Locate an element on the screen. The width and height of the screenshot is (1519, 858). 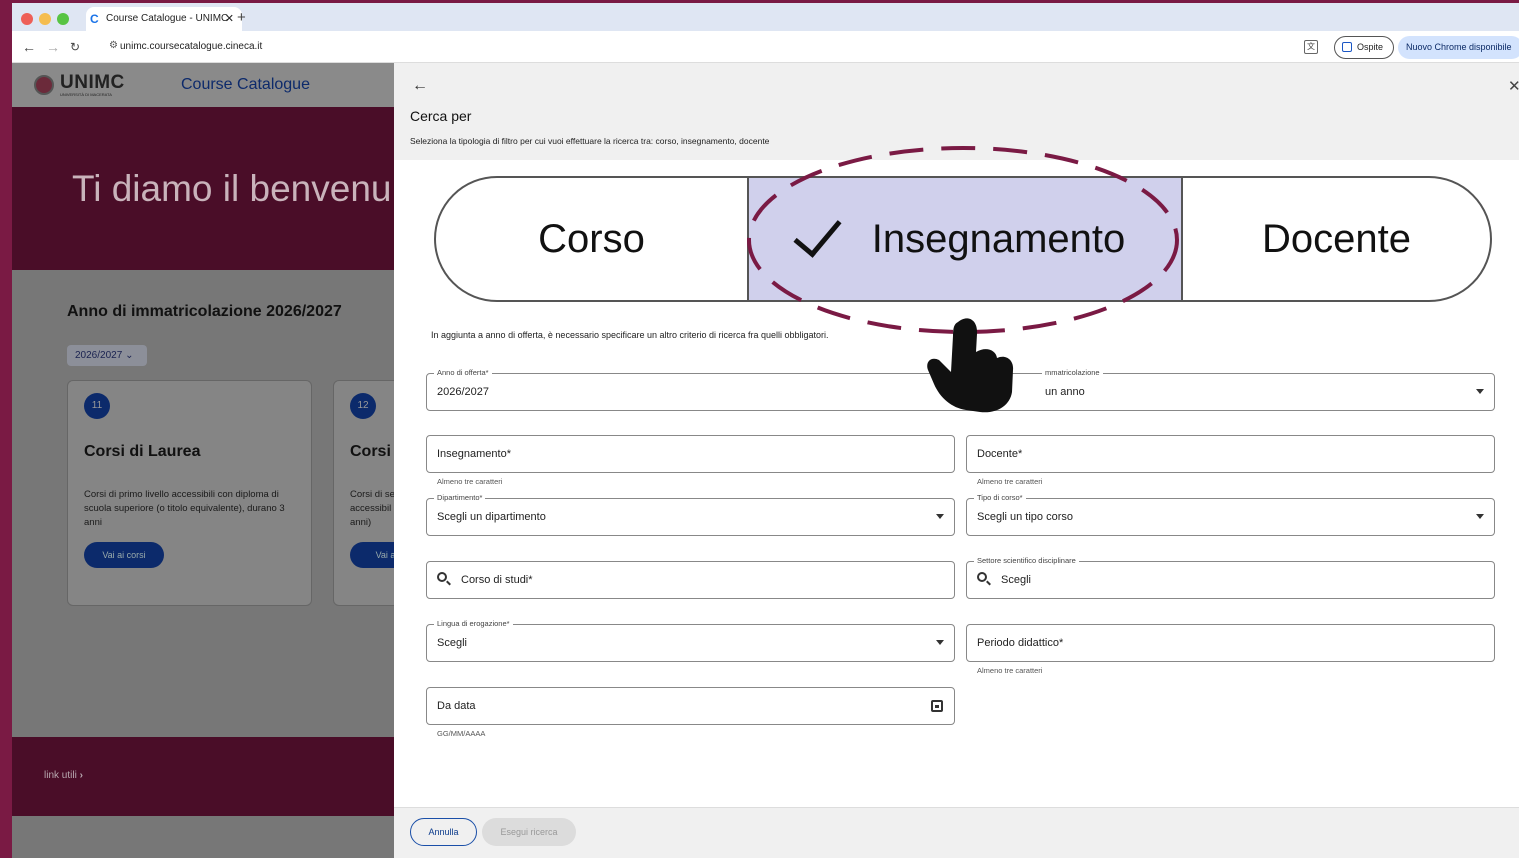
field-placeholder: Insegnamento* is located at coordinates (474, 454).